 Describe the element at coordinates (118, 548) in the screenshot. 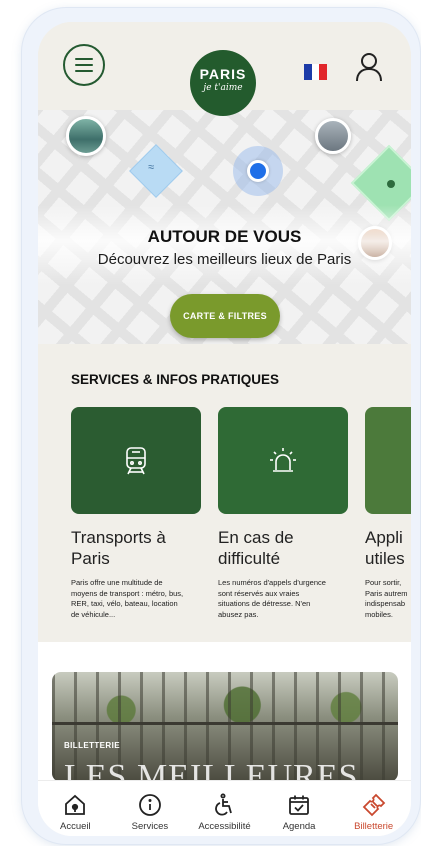

I see `service-card-title: Transports à Paris` at that location.